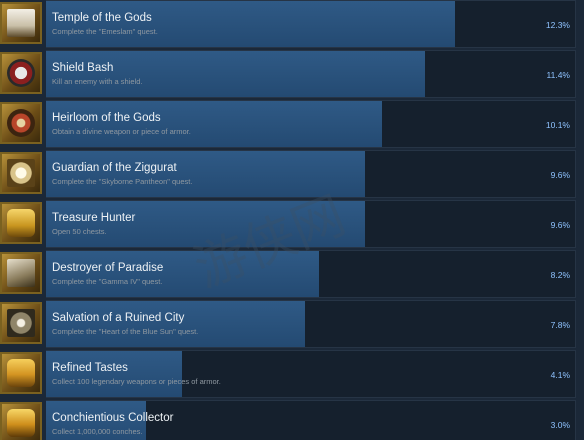  I want to click on achievement-description: Complete the "Emeslam" quest., so click(105, 31).